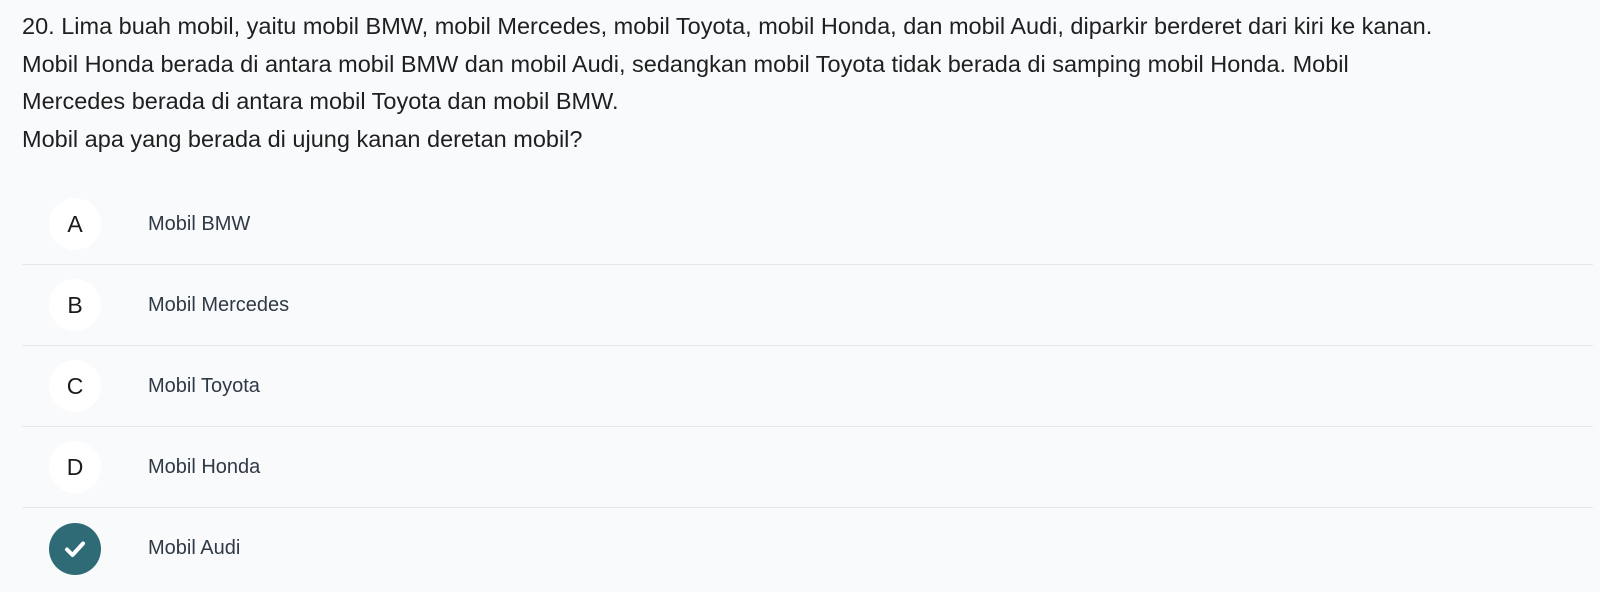 This screenshot has width=1600, height=592. Describe the element at coordinates (75, 548) in the screenshot. I see `checkmark-icon` at that location.